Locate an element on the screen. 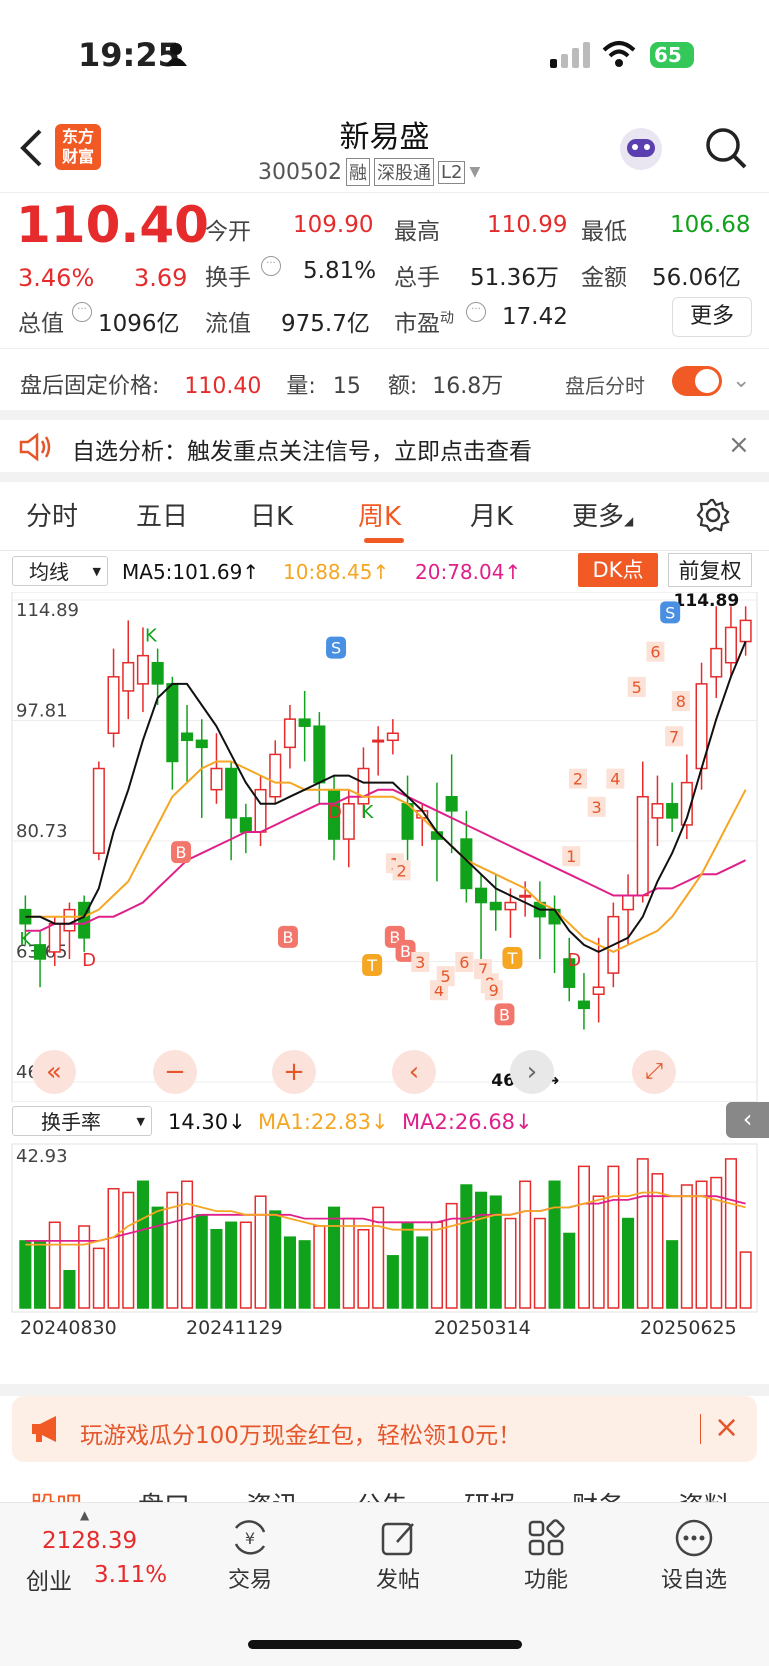 The width and height of the screenshot is (769, 1666). zoom-in-icon: + is located at coordinates (294, 1072).